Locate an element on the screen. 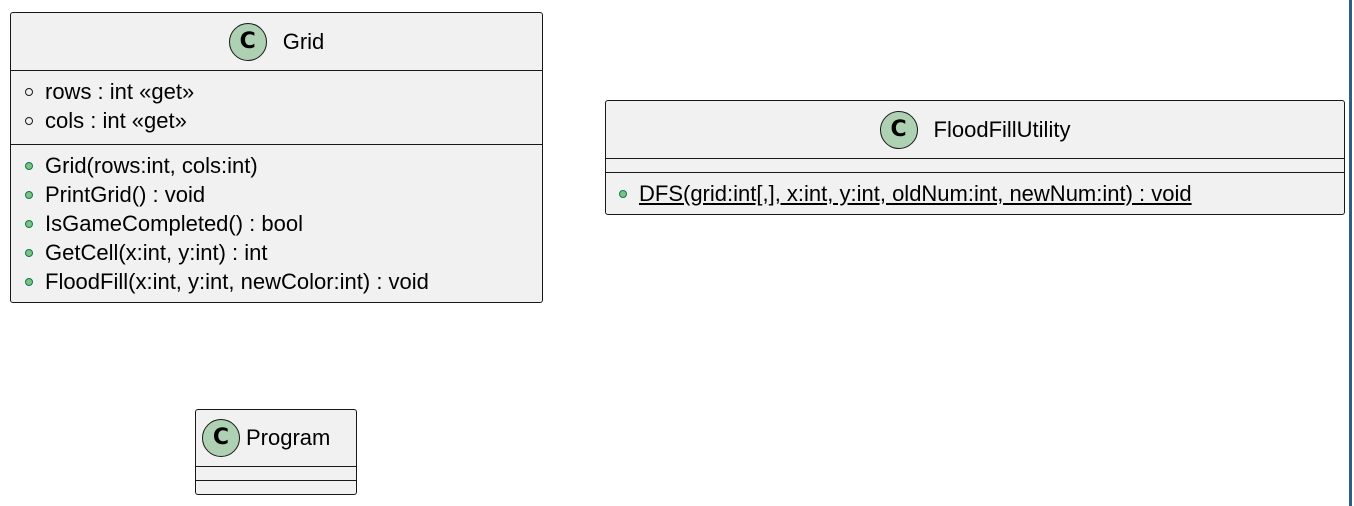 Image resolution: width=1354 pixels, height=506 pixels. class-name: Grid is located at coordinates (303, 41).